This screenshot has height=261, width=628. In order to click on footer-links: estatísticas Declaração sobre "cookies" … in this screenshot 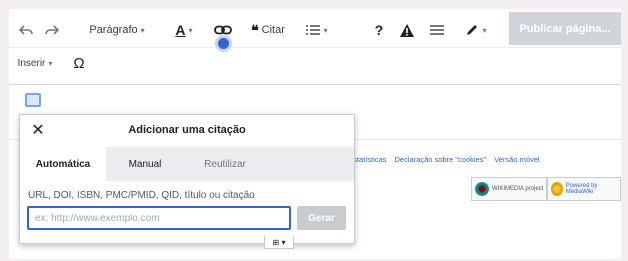, I will do `click(444, 159)`.